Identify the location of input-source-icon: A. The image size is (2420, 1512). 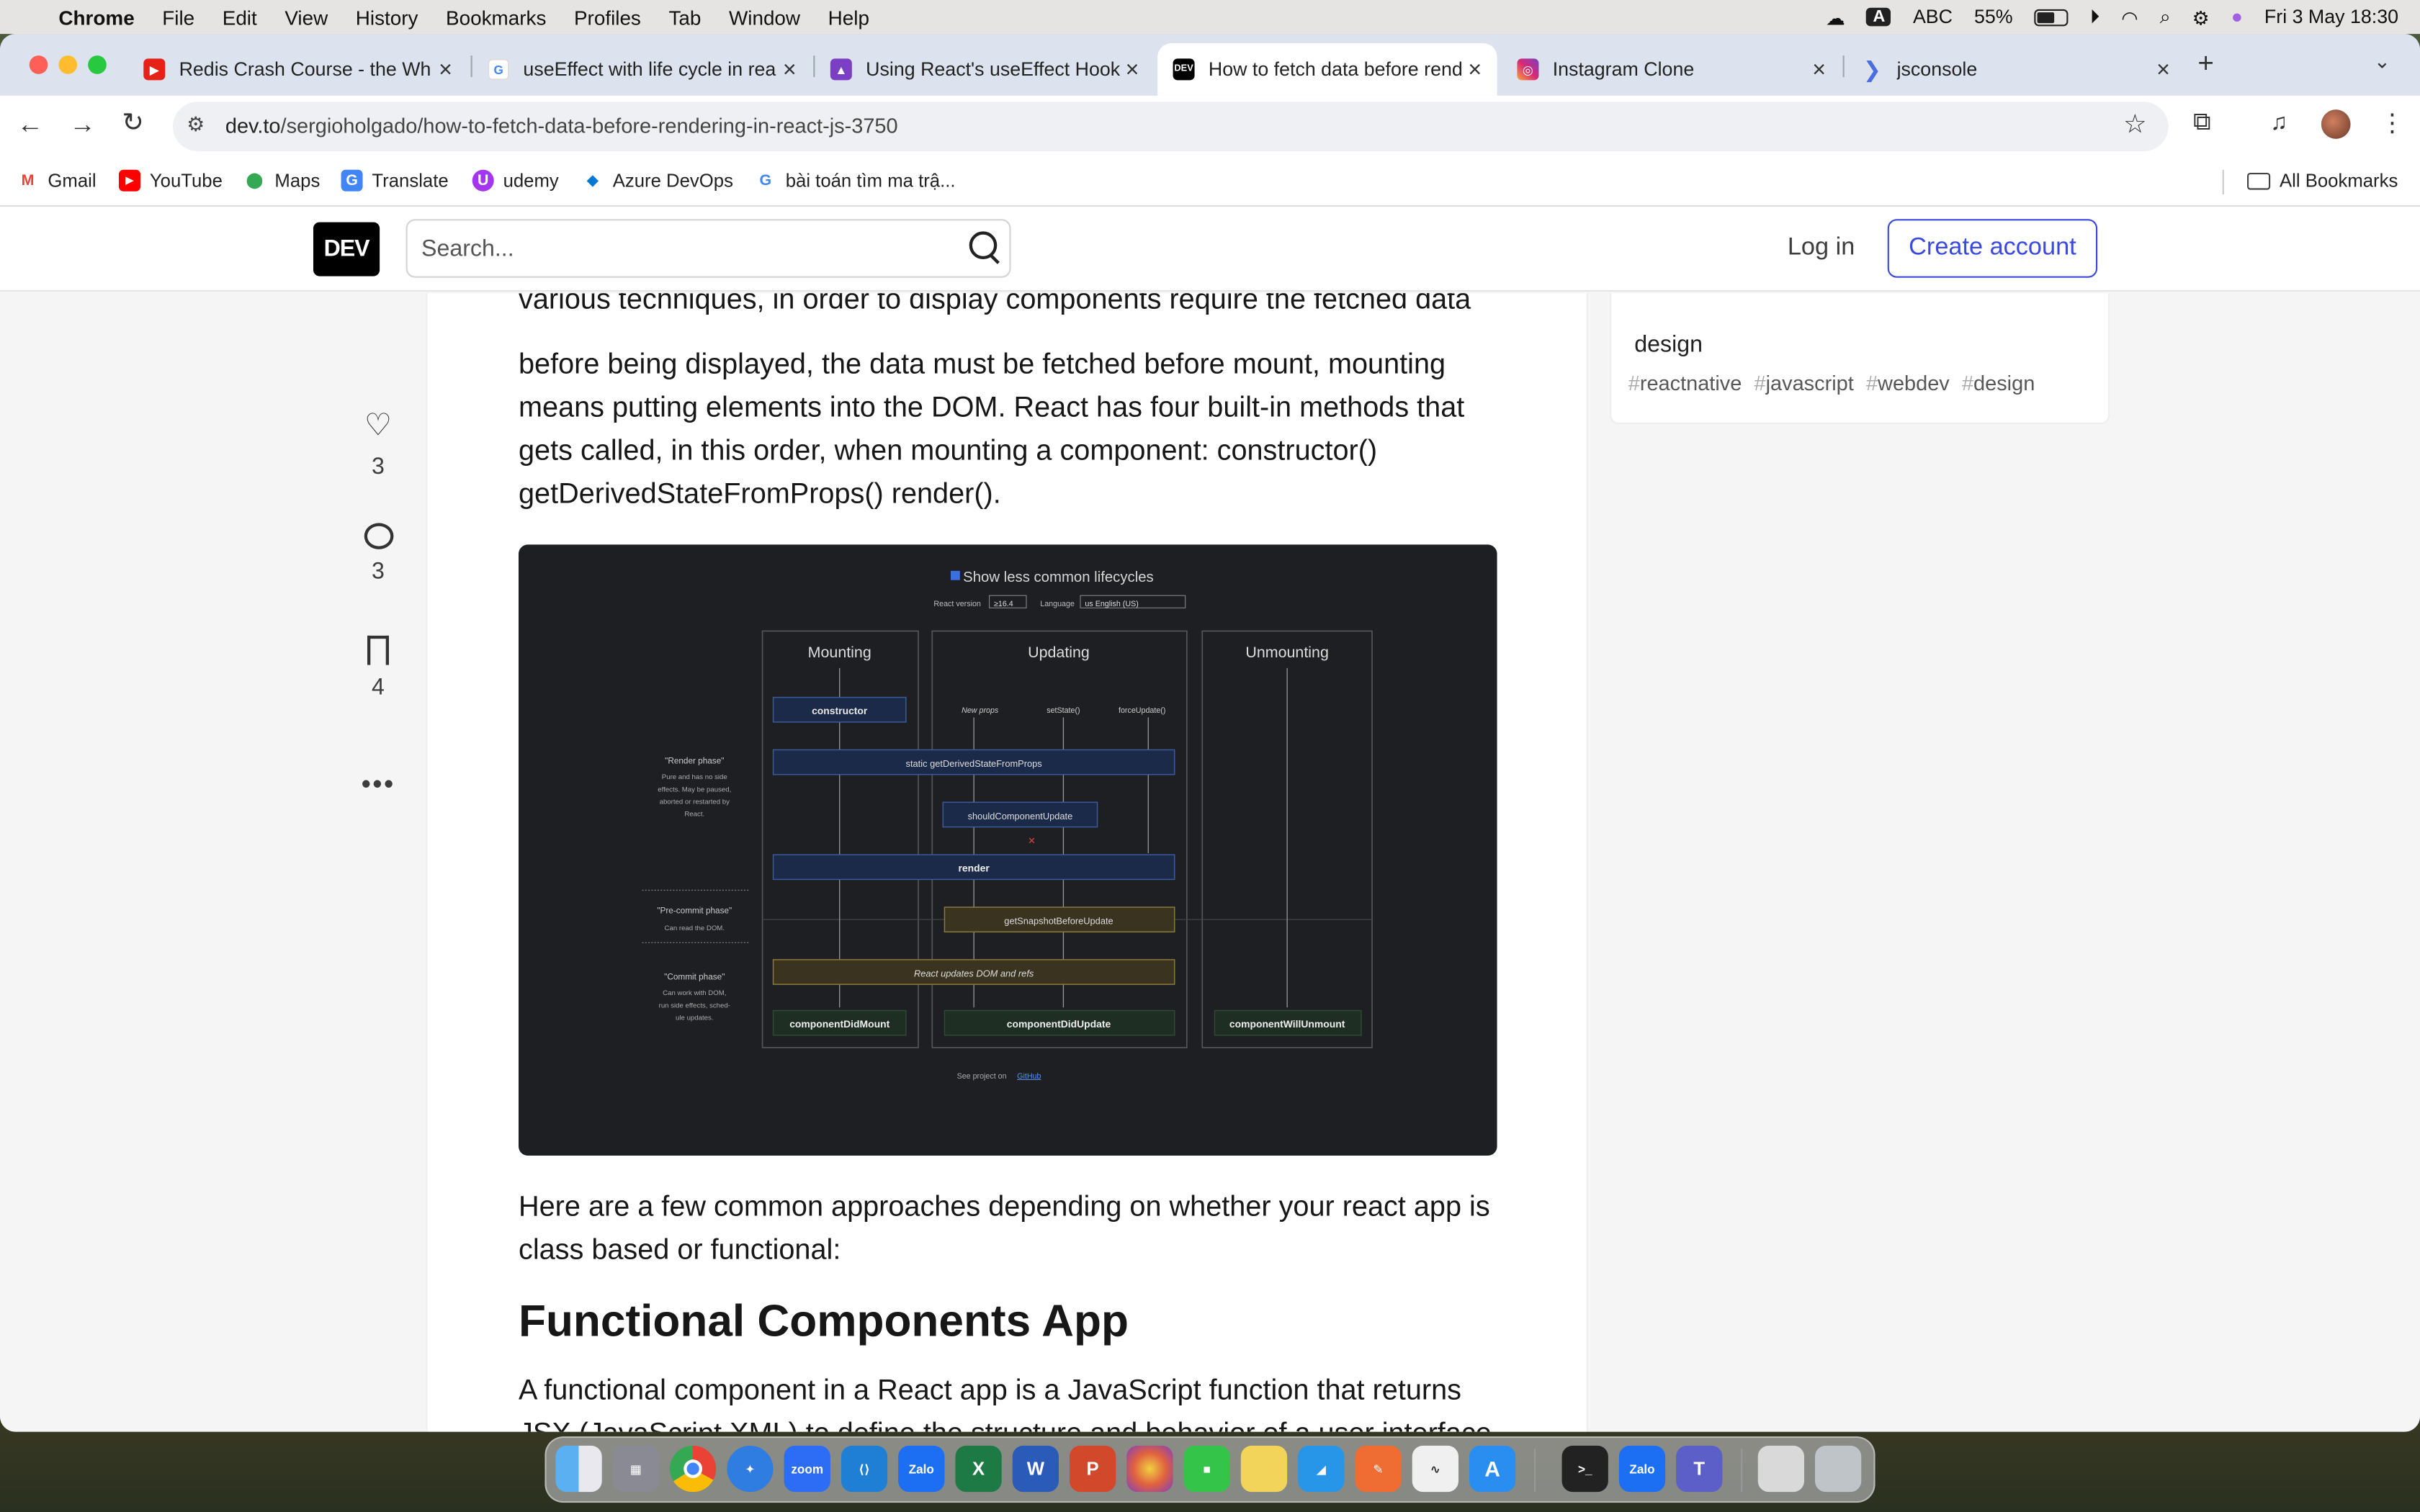
(1878, 17).